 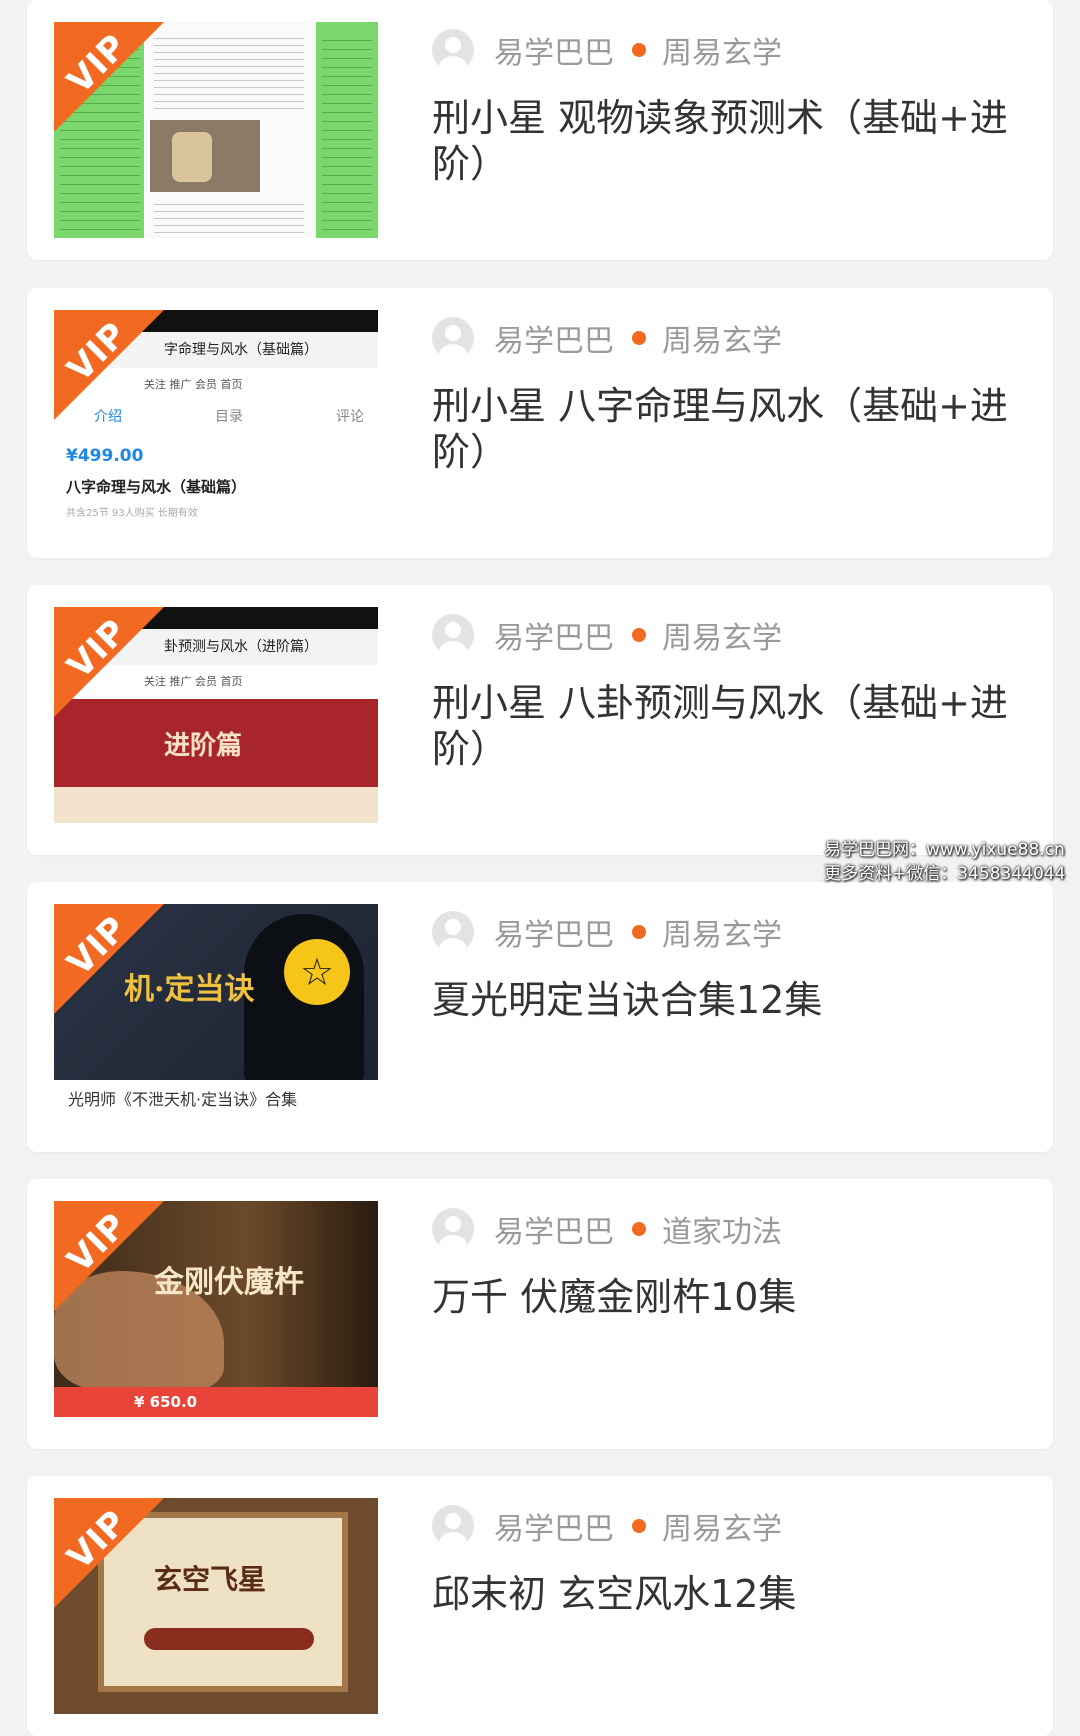 What do you see at coordinates (210, 1579) in the screenshot?
I see `thumb-board-text: 玄空飞星` at bounding box center [210, 1579].